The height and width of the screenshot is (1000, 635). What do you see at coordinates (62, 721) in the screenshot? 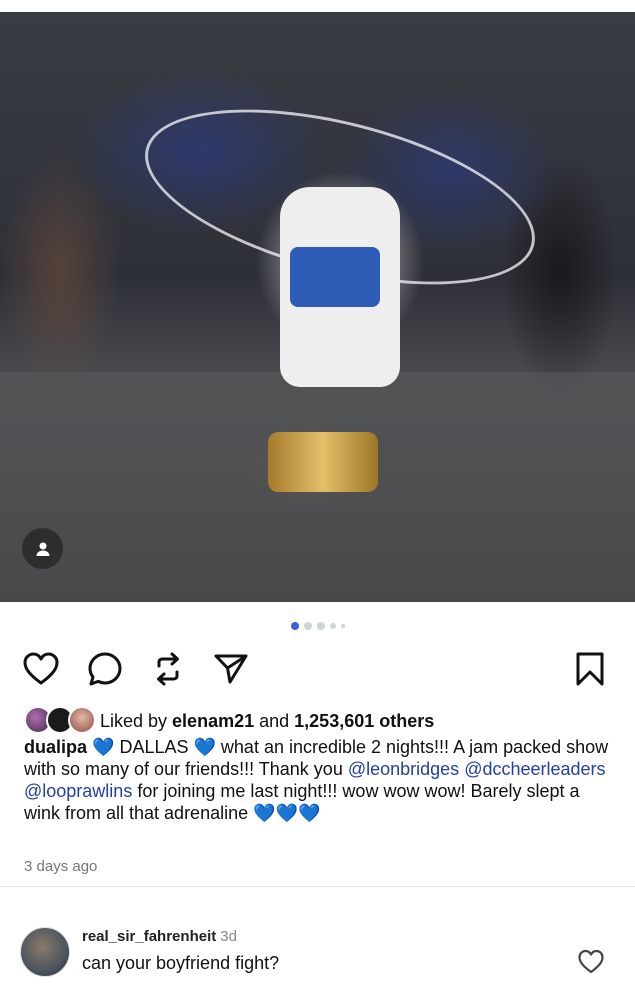
I see `liker-avatars` at bounding box center [62, 721].